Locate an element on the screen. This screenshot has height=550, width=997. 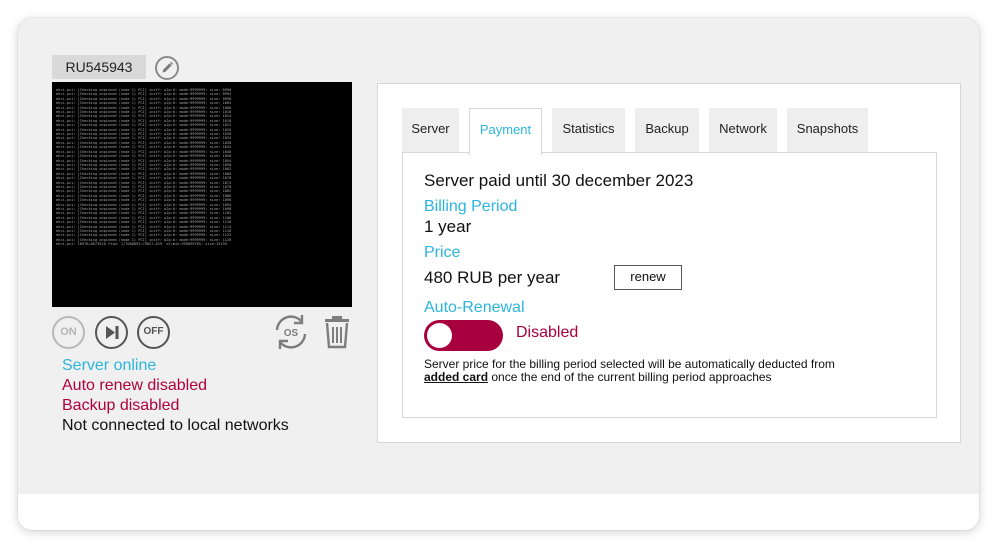
auto-renewal-state: Disabled is located at coordinates (547, 332).